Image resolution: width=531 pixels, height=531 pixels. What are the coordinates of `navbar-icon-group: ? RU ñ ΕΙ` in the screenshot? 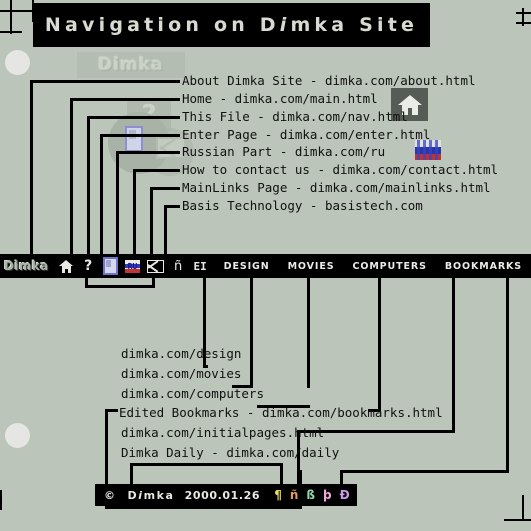 It's located at (133, 266).